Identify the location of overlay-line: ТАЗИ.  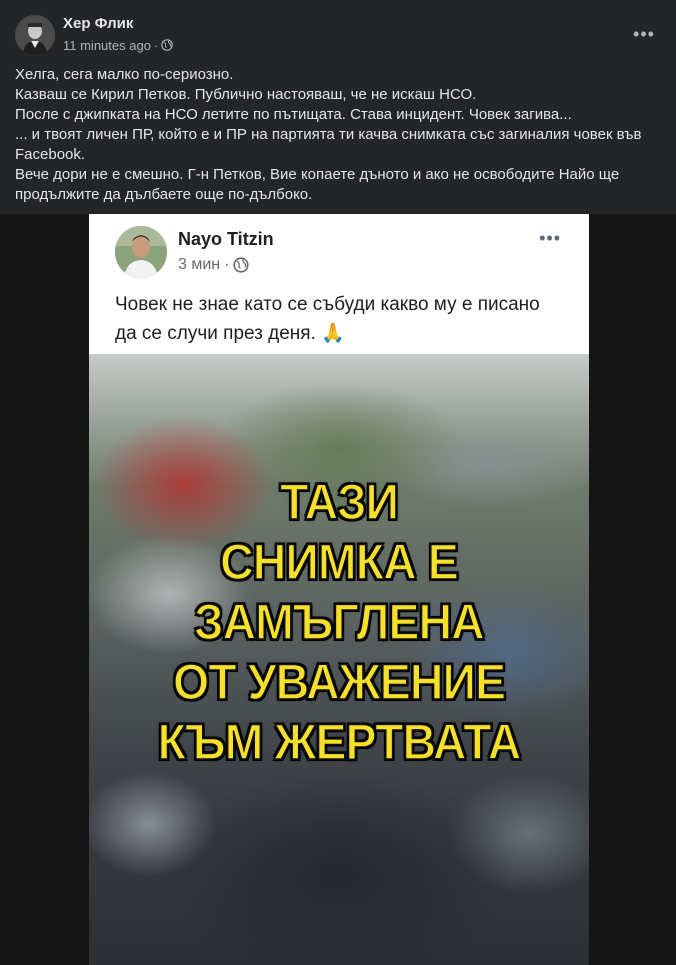
(339, 502).